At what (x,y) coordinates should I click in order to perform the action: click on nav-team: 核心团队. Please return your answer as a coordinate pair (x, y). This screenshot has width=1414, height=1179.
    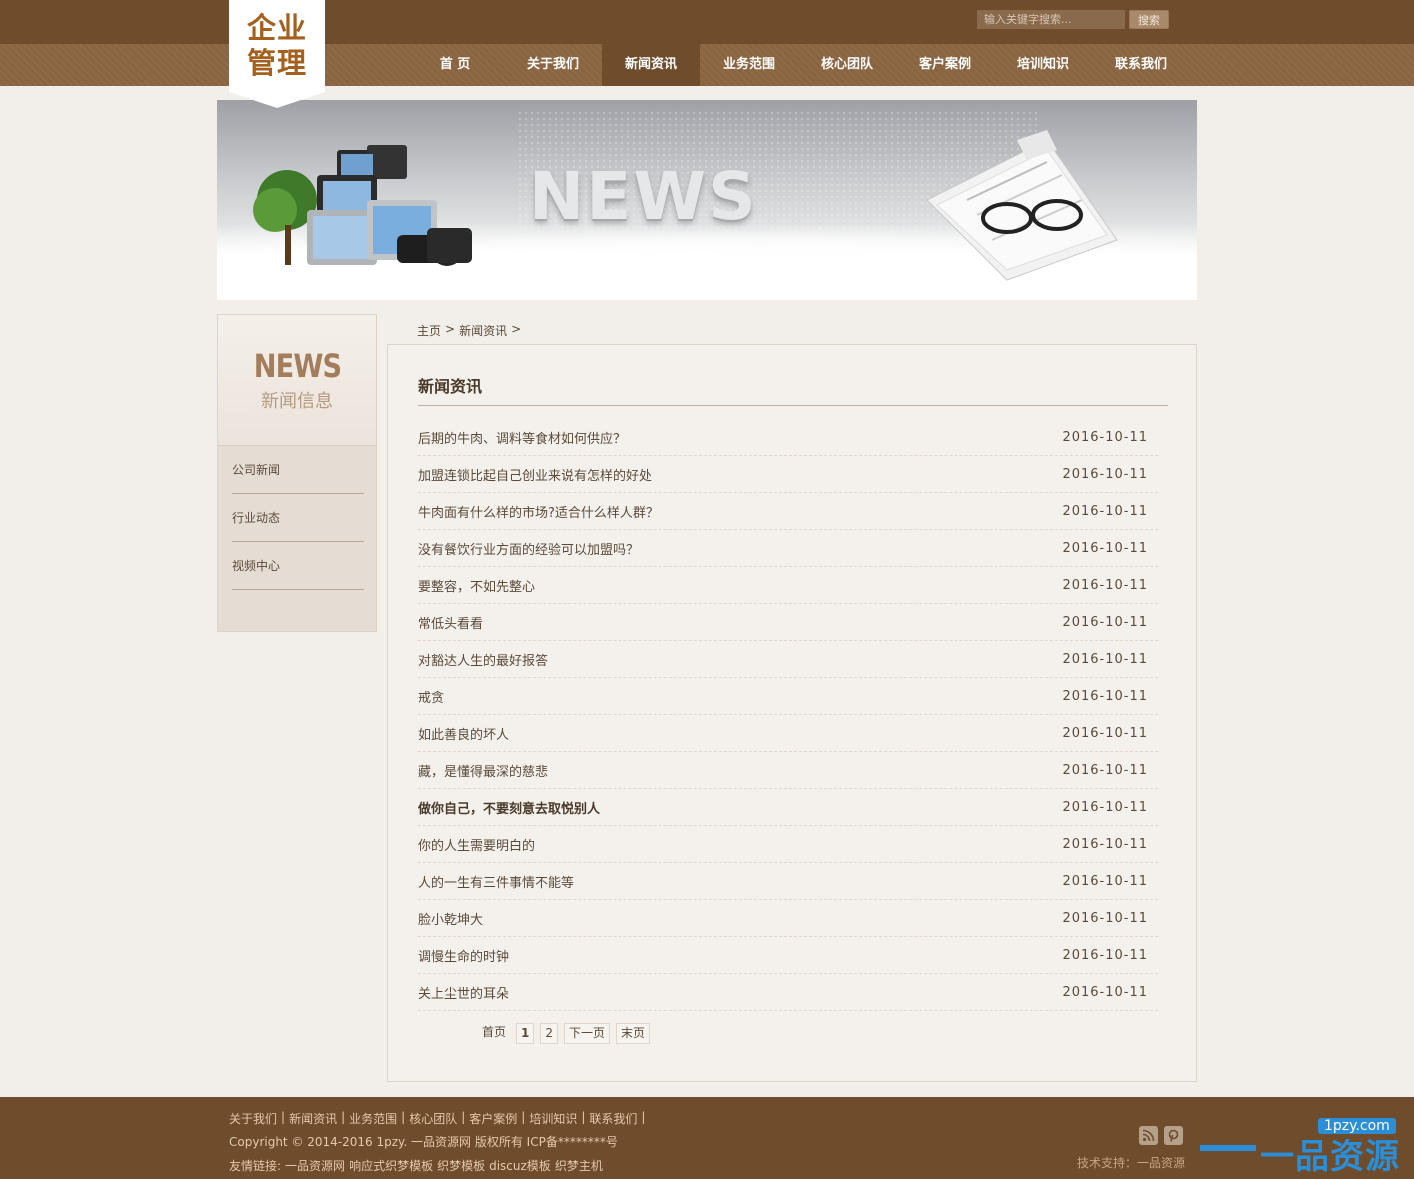
    Looking at the image, I should click on (847, 65).